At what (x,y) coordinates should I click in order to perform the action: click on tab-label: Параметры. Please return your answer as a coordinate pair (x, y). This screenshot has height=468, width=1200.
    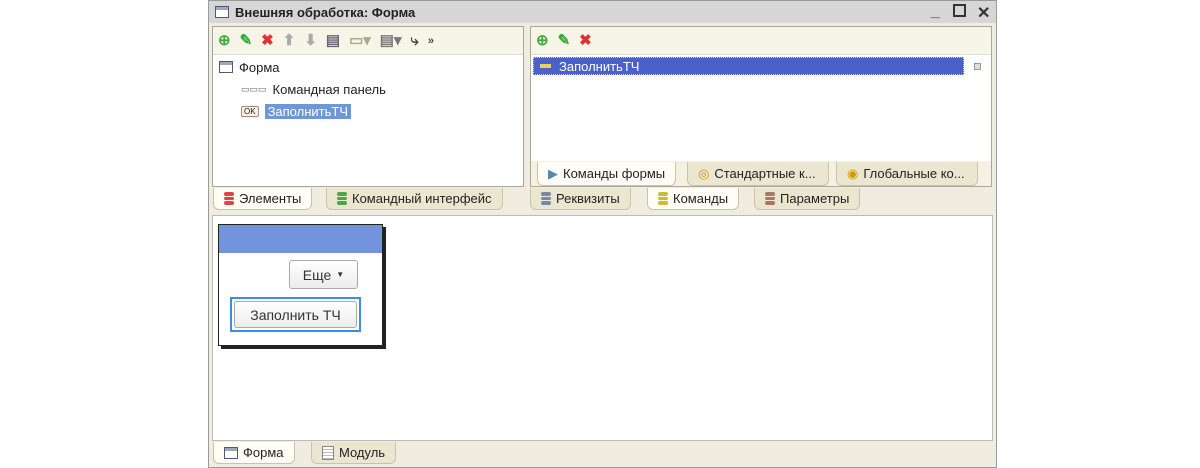
    Looking at the image, I should click on (815, 198).